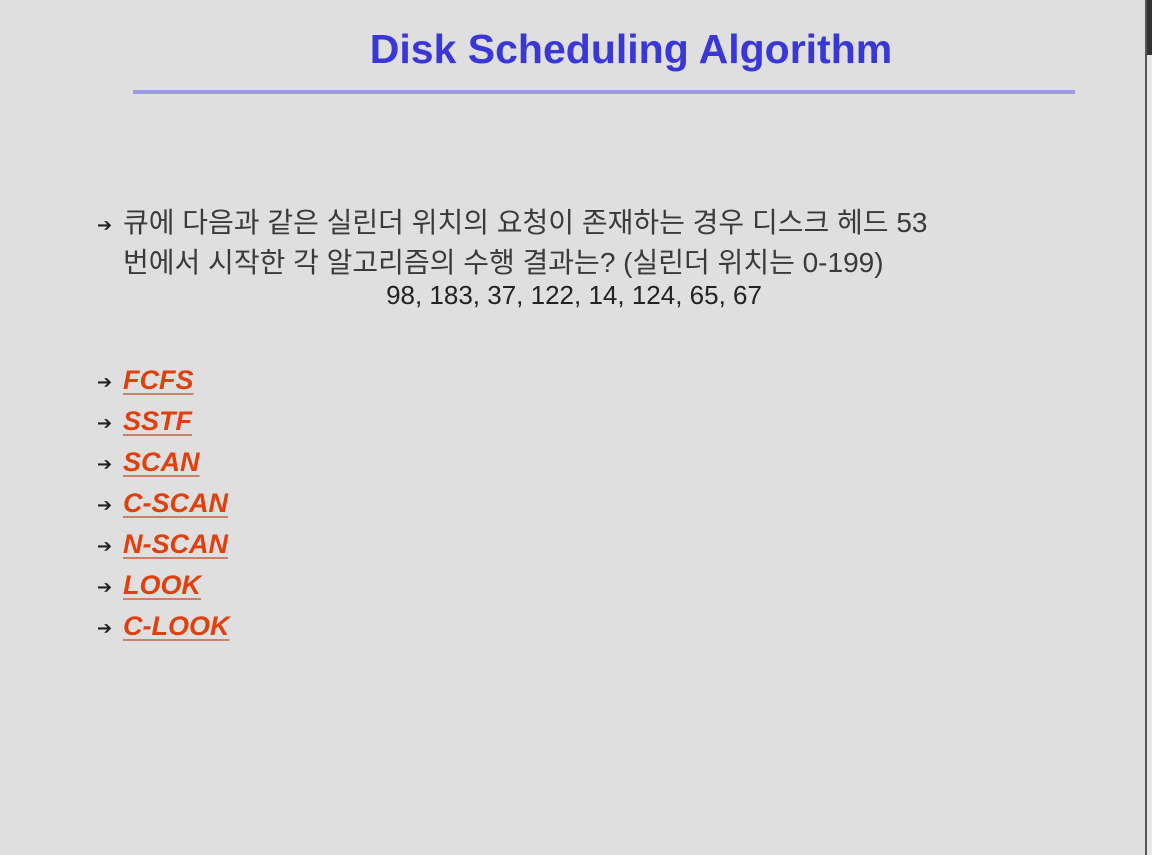  I want to click on algorithm-item: ➔ N-SCAN, so click(163, 546).